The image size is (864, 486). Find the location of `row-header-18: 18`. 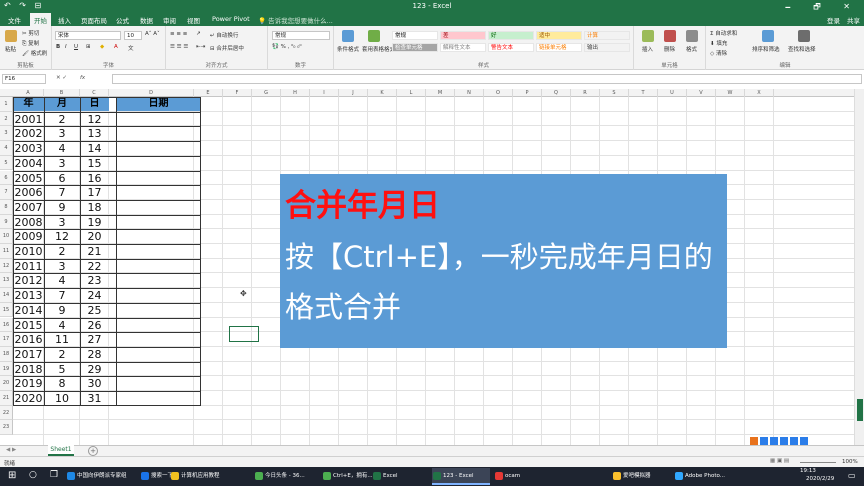

row-header-18: 18 is located at coordinates (6, 354).